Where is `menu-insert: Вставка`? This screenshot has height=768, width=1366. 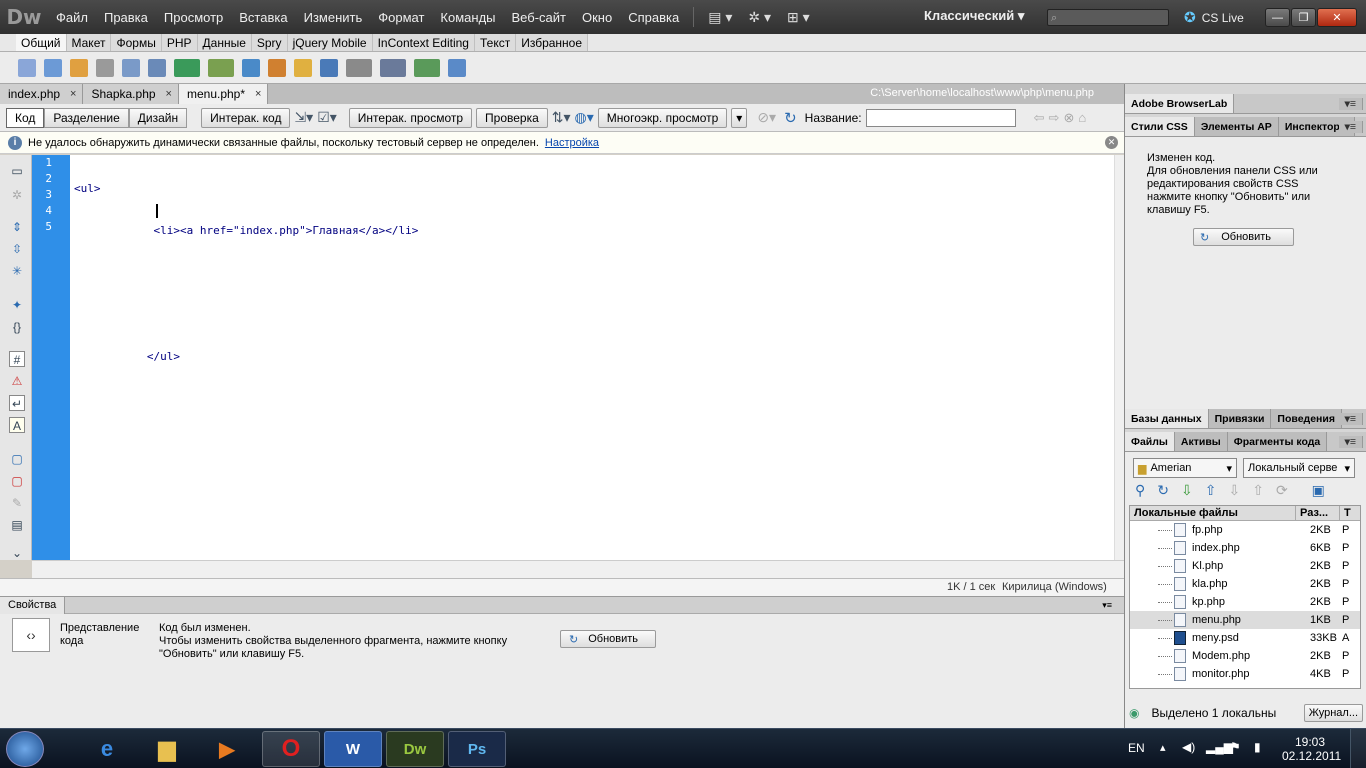 menu-insert: Вставка is located at coordinates (263, 17).